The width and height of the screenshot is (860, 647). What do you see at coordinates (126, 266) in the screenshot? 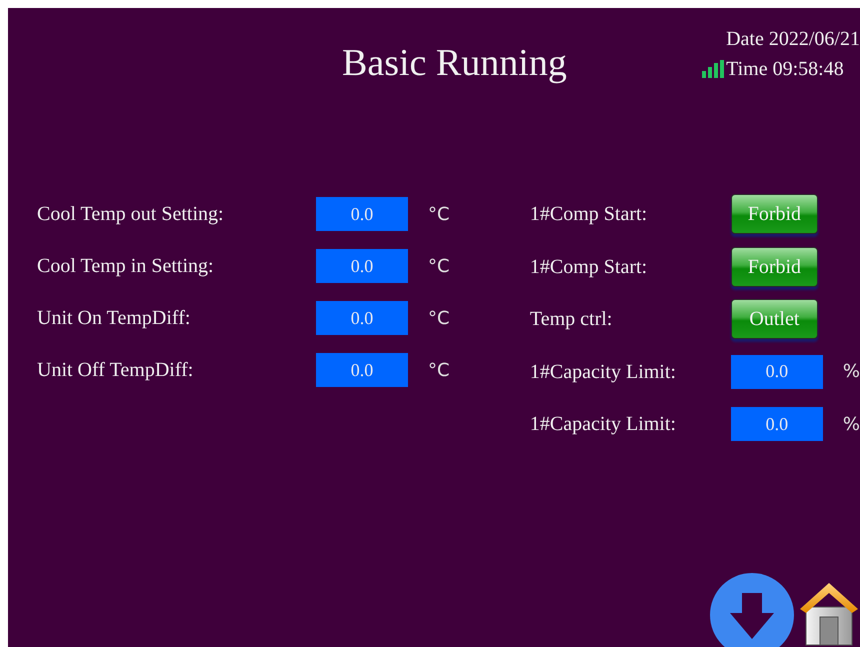
I see `setting-label: Cool Temp in Setting:` at bounding box center [126, 266].